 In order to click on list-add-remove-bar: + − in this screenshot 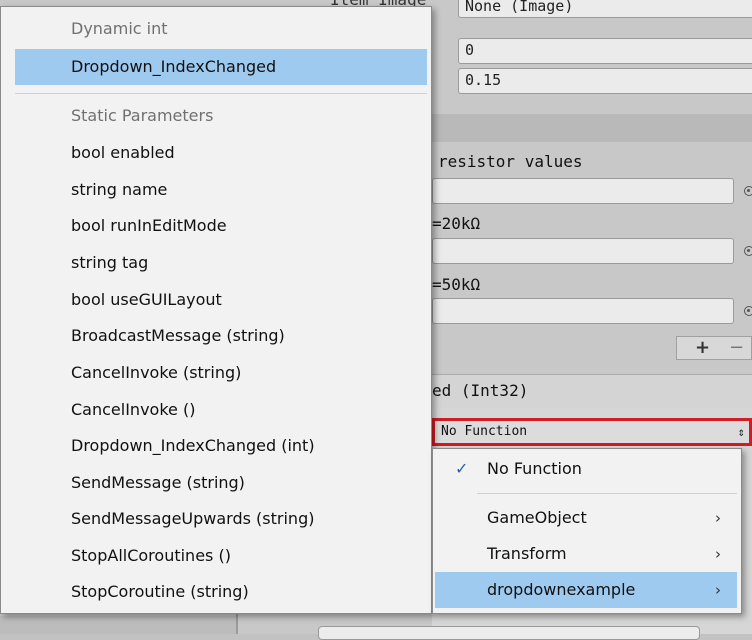, I will do `click(714, 348)`.